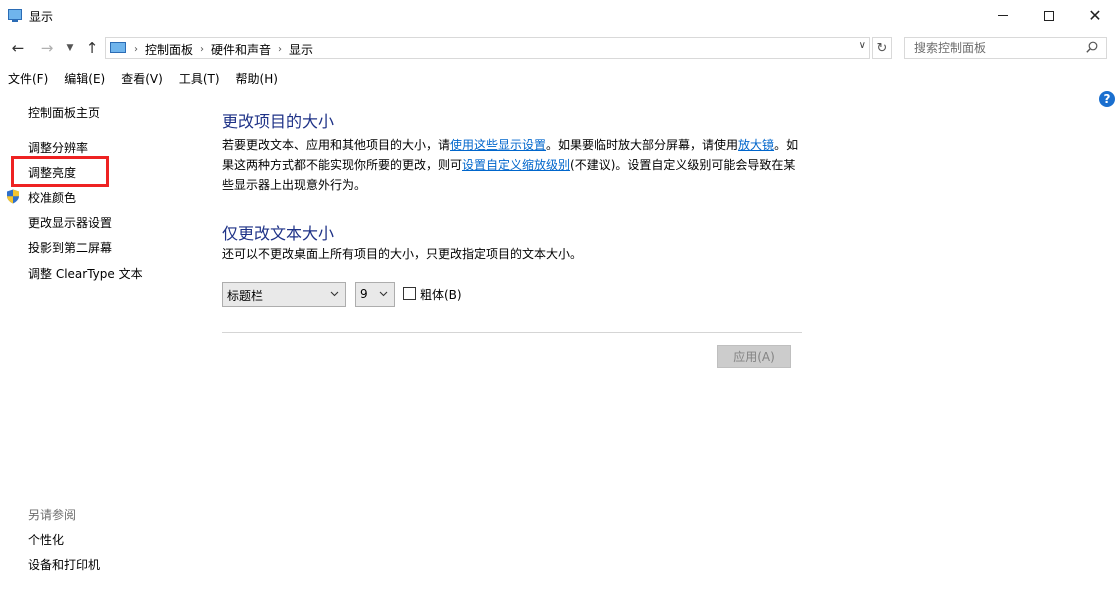  I want to click on breadcrumb-display: 显示, so click(301, 49).